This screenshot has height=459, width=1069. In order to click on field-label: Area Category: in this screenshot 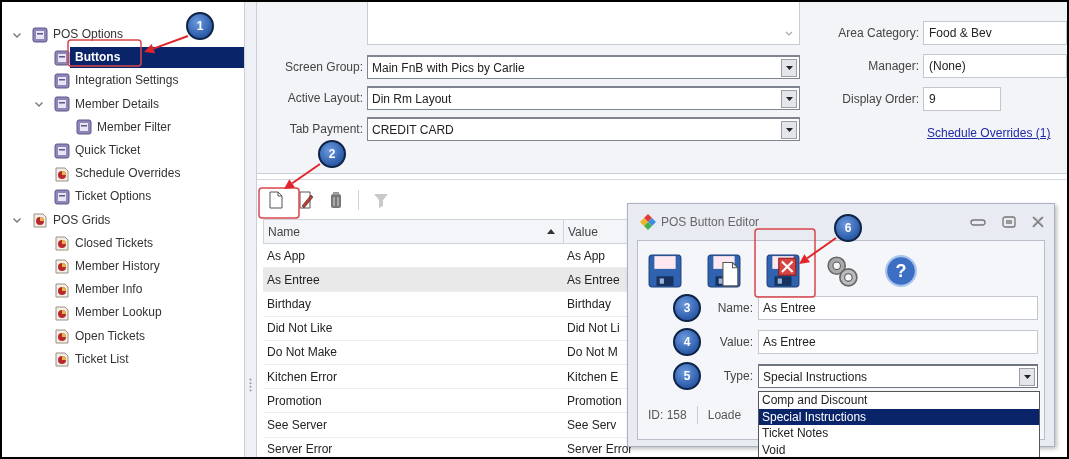, I will do `click(878, 33)`.